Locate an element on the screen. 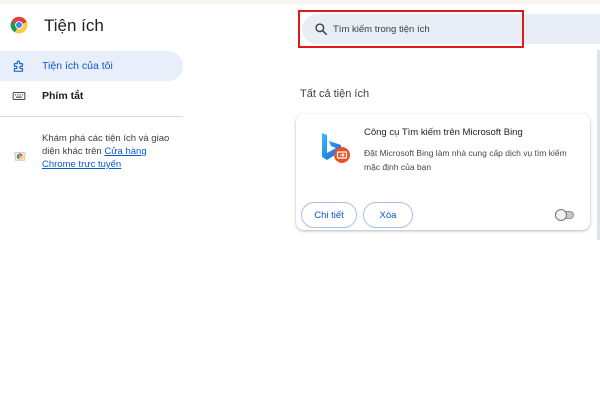 The width and height of the screenshot is (600, 400). keyboard-icon is located at coordinates (19, 96).